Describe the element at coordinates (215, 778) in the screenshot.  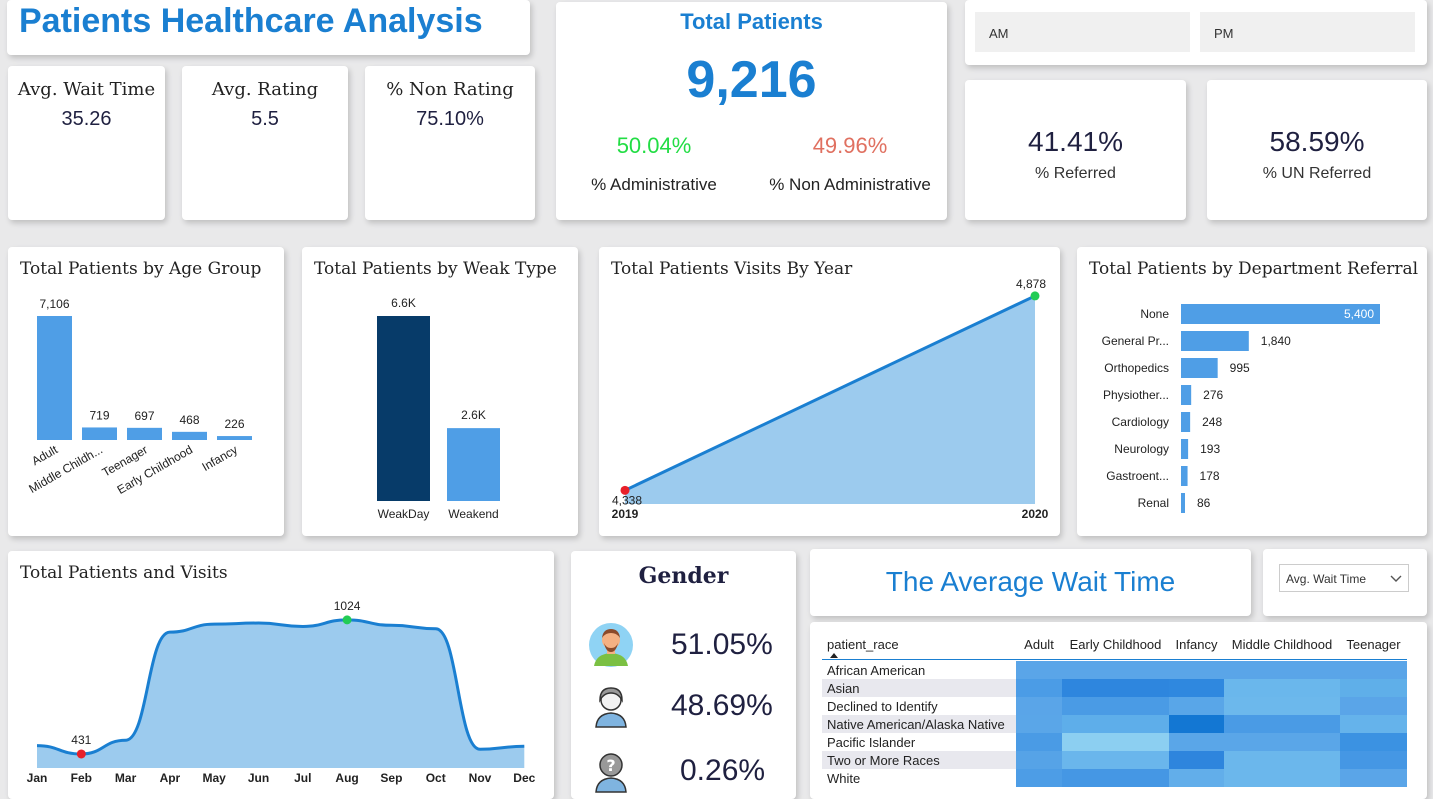
I see `month-axis-label: May` at that location.